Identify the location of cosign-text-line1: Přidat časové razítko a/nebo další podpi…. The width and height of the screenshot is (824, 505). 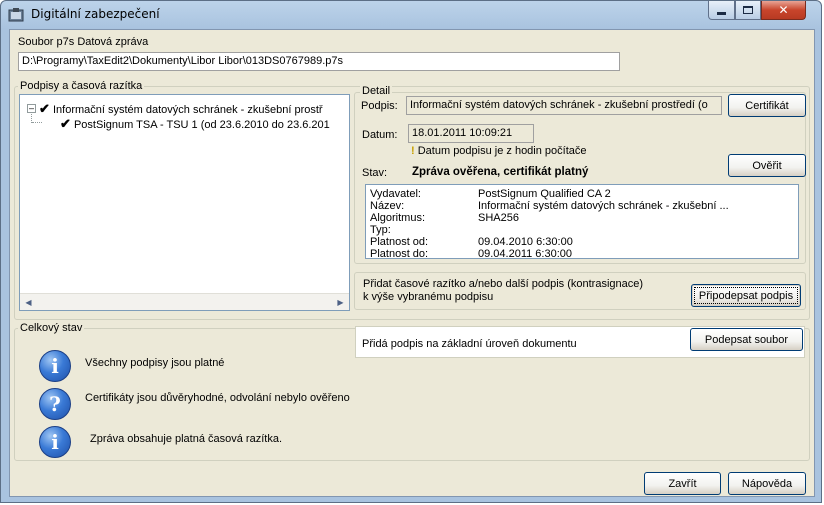
(503, 284).